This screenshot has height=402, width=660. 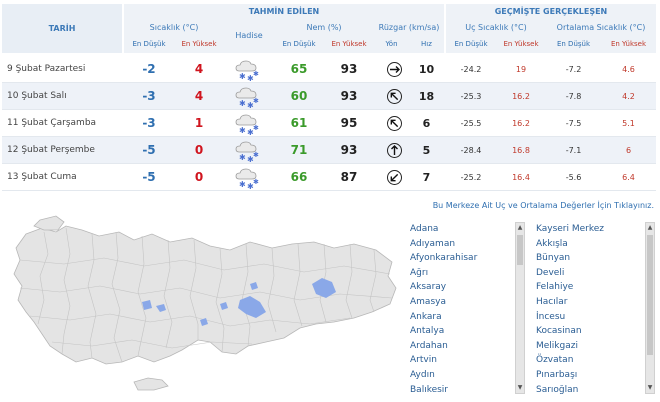 What do you see at coordinates (570, 360) in the screenshot?
I see `district-item: Özvatan` at bounding box center [570, 360].